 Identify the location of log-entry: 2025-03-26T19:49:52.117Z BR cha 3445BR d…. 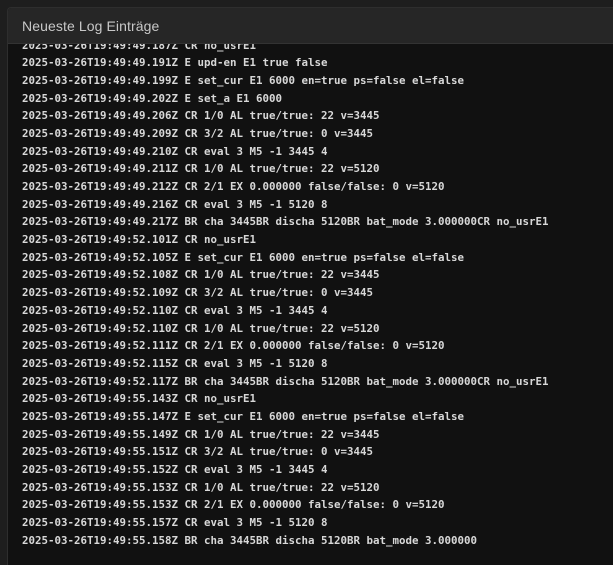
(285, 381).